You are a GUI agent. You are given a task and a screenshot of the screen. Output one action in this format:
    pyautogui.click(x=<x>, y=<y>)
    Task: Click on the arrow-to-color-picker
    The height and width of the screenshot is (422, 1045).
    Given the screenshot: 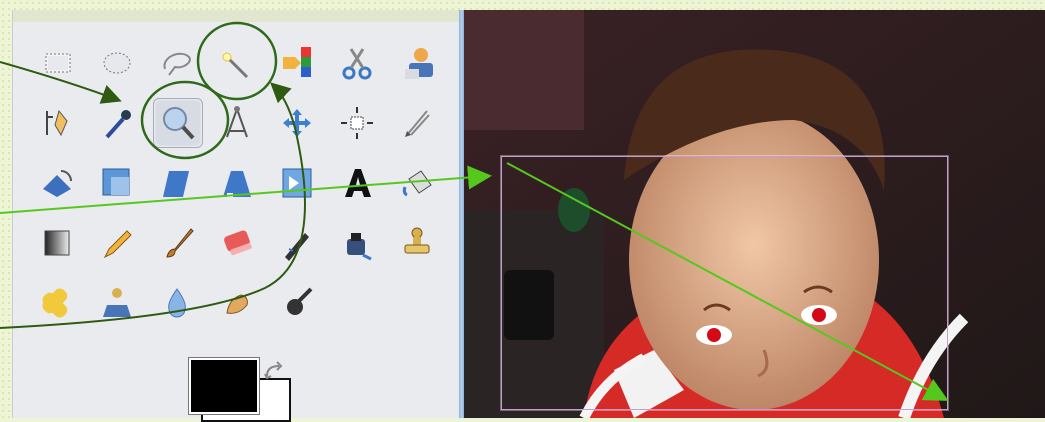 What is the action you would take?
    pyautogui.click(x=61, y=82)
    